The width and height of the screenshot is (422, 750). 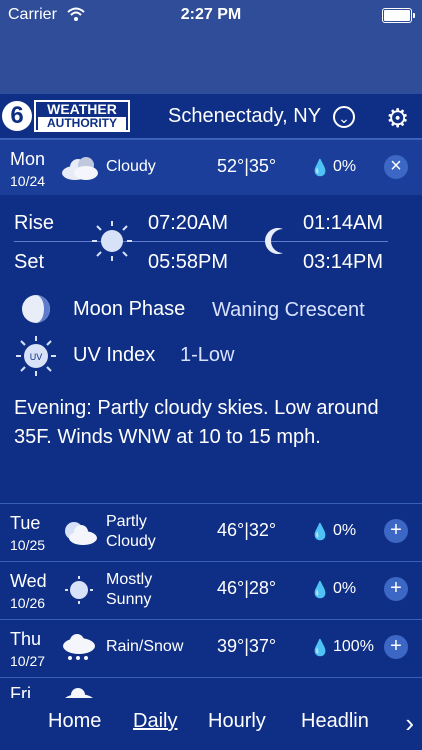 What do you see at coordinates (409, 723) in the screenshot?
I see `nav-next-arrow: ›` at bounding box center [409, 723].